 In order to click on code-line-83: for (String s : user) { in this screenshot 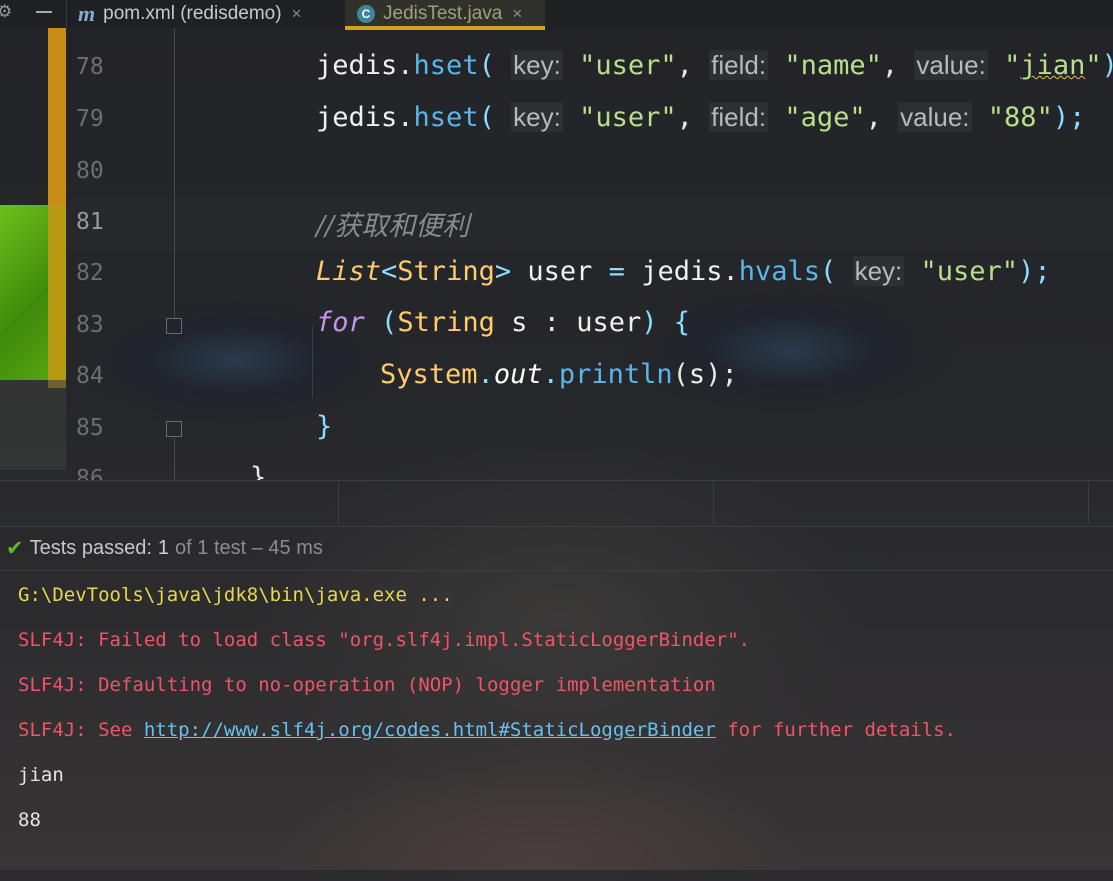, I will do `click(503, 322)`.